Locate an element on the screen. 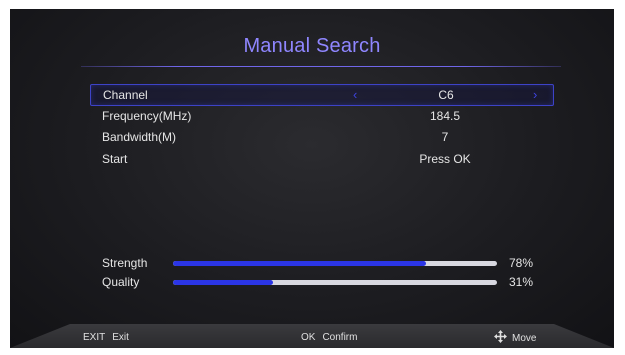  chevron-left-icon: ‹ is located at coordinates (355, 94).